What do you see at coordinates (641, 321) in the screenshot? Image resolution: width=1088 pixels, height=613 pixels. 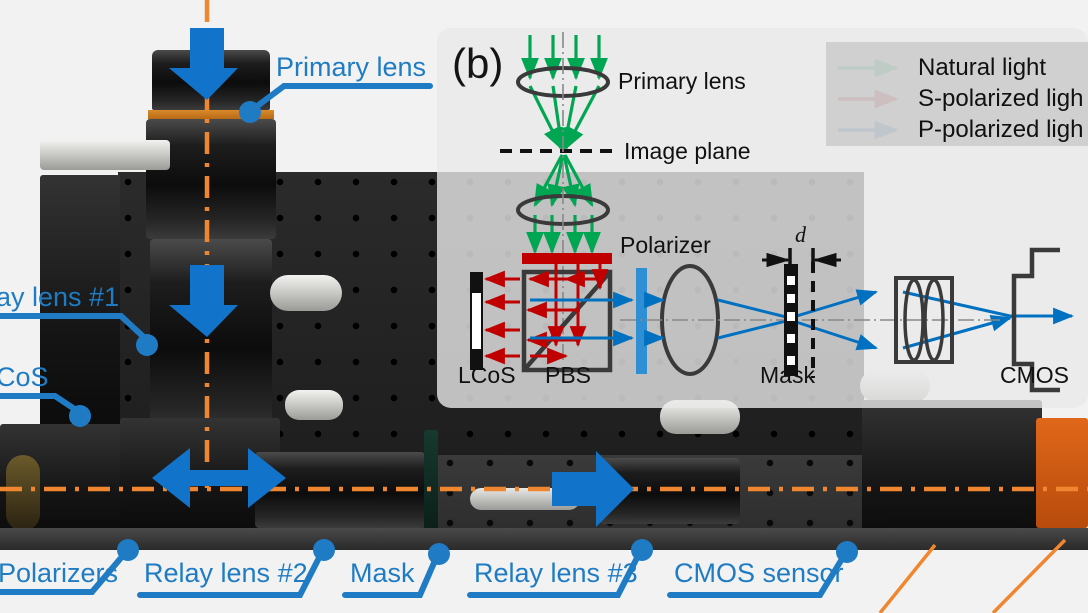 I see `polarizer-symbol` at bounding box center [641, 321].